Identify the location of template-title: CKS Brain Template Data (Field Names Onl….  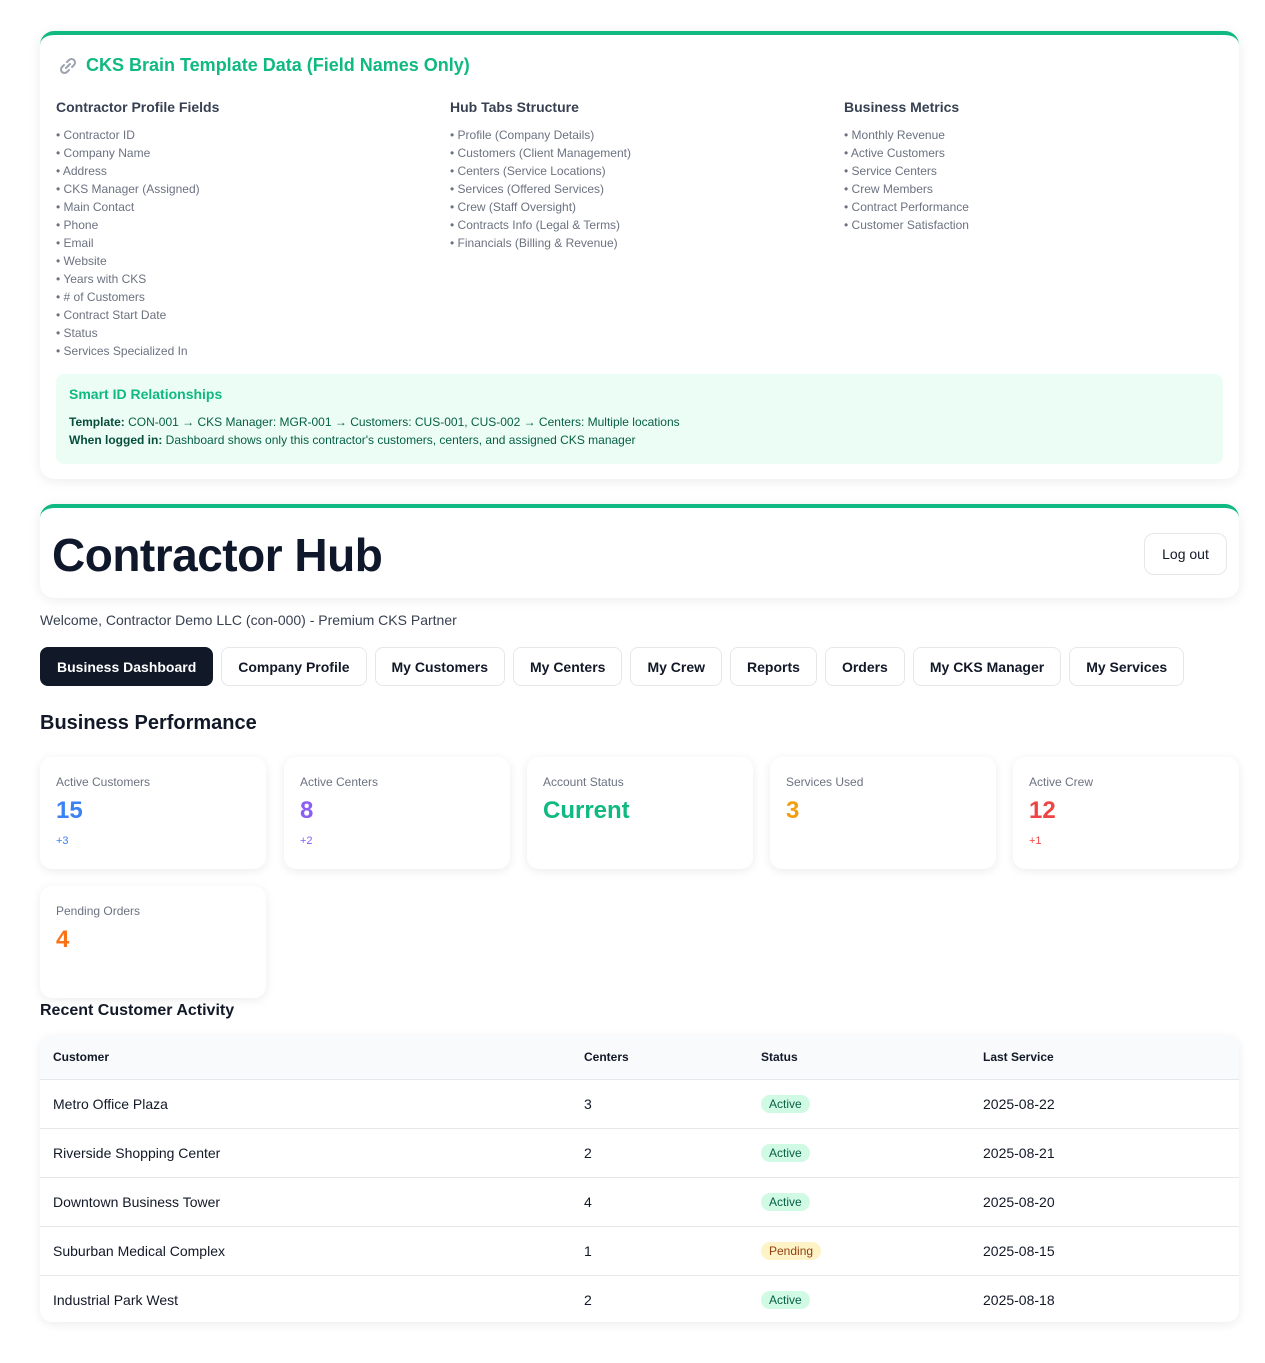
(264, 65).